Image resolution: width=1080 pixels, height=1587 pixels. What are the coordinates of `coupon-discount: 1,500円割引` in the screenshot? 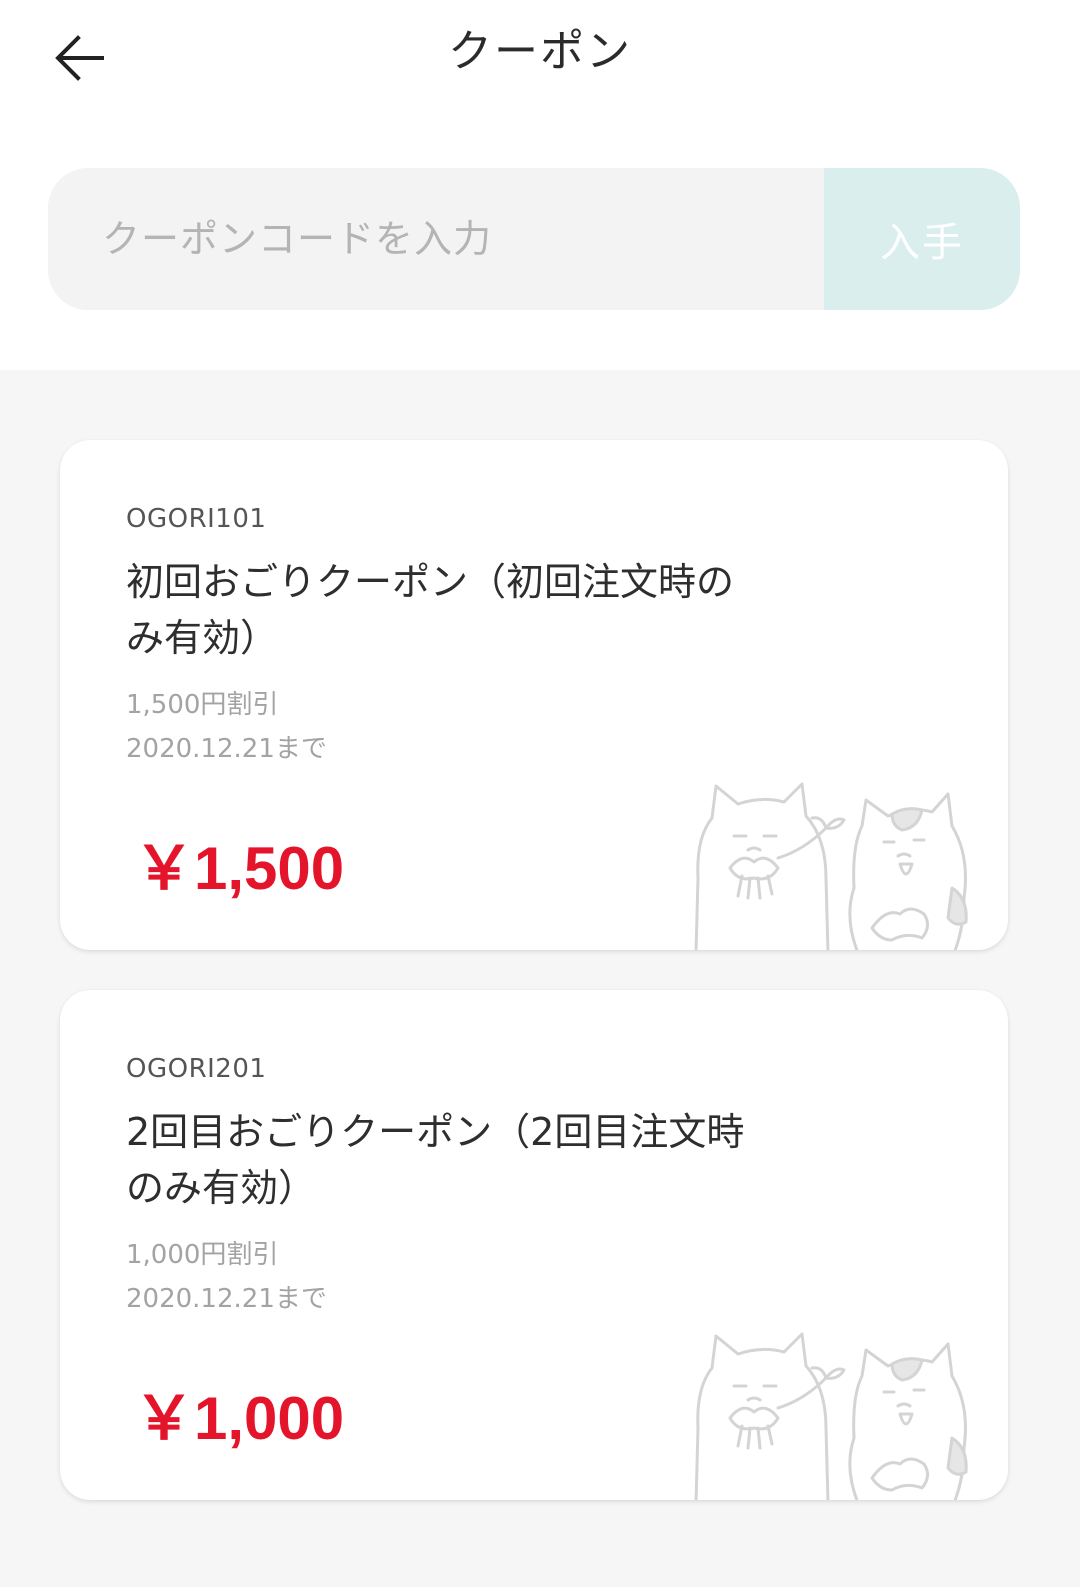 It's located at (202, 705).